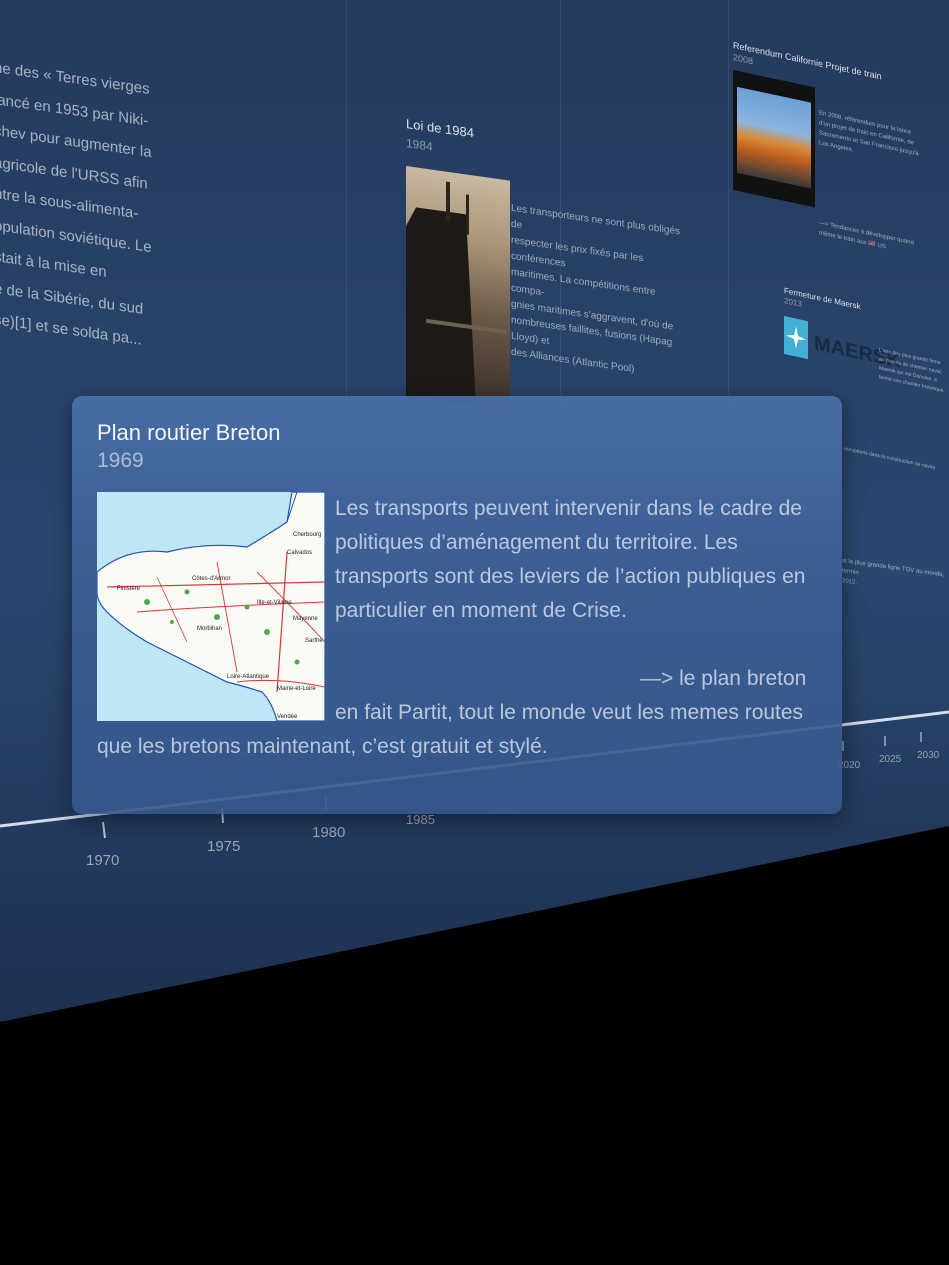 This screenshot has width=949, height=1265. What do you see at coordinates (287, 717) in the screenshot?
I see `svg-text: Vendée` at bounding box center [287, 717].